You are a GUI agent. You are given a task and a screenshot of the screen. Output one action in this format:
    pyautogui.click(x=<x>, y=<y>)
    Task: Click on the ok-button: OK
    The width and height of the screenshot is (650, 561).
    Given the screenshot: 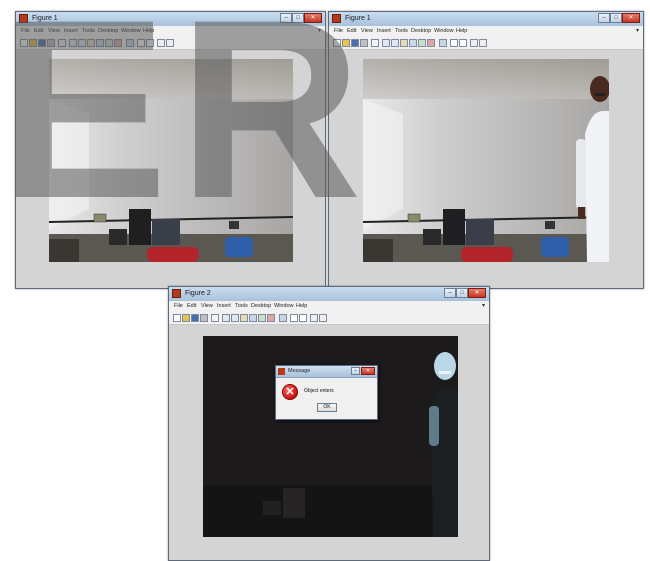 What is the action you would take?
    pyautogui.click(x=327, y=407)
    